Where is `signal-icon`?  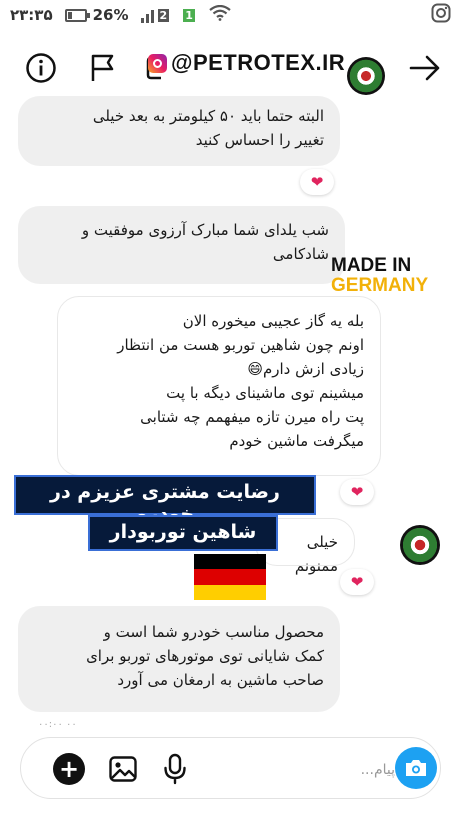 signal-icon is located at coordinates (147, 15).